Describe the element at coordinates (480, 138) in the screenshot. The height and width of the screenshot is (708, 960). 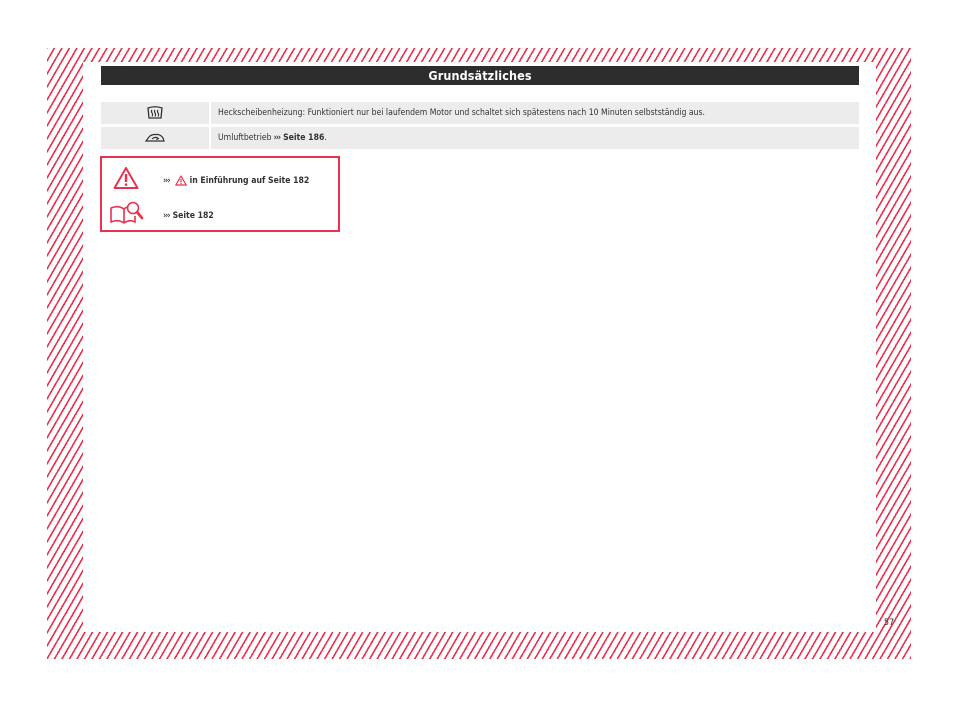
I see `table-row: Umluftbetrieb ››› Seite 186.` at that location.